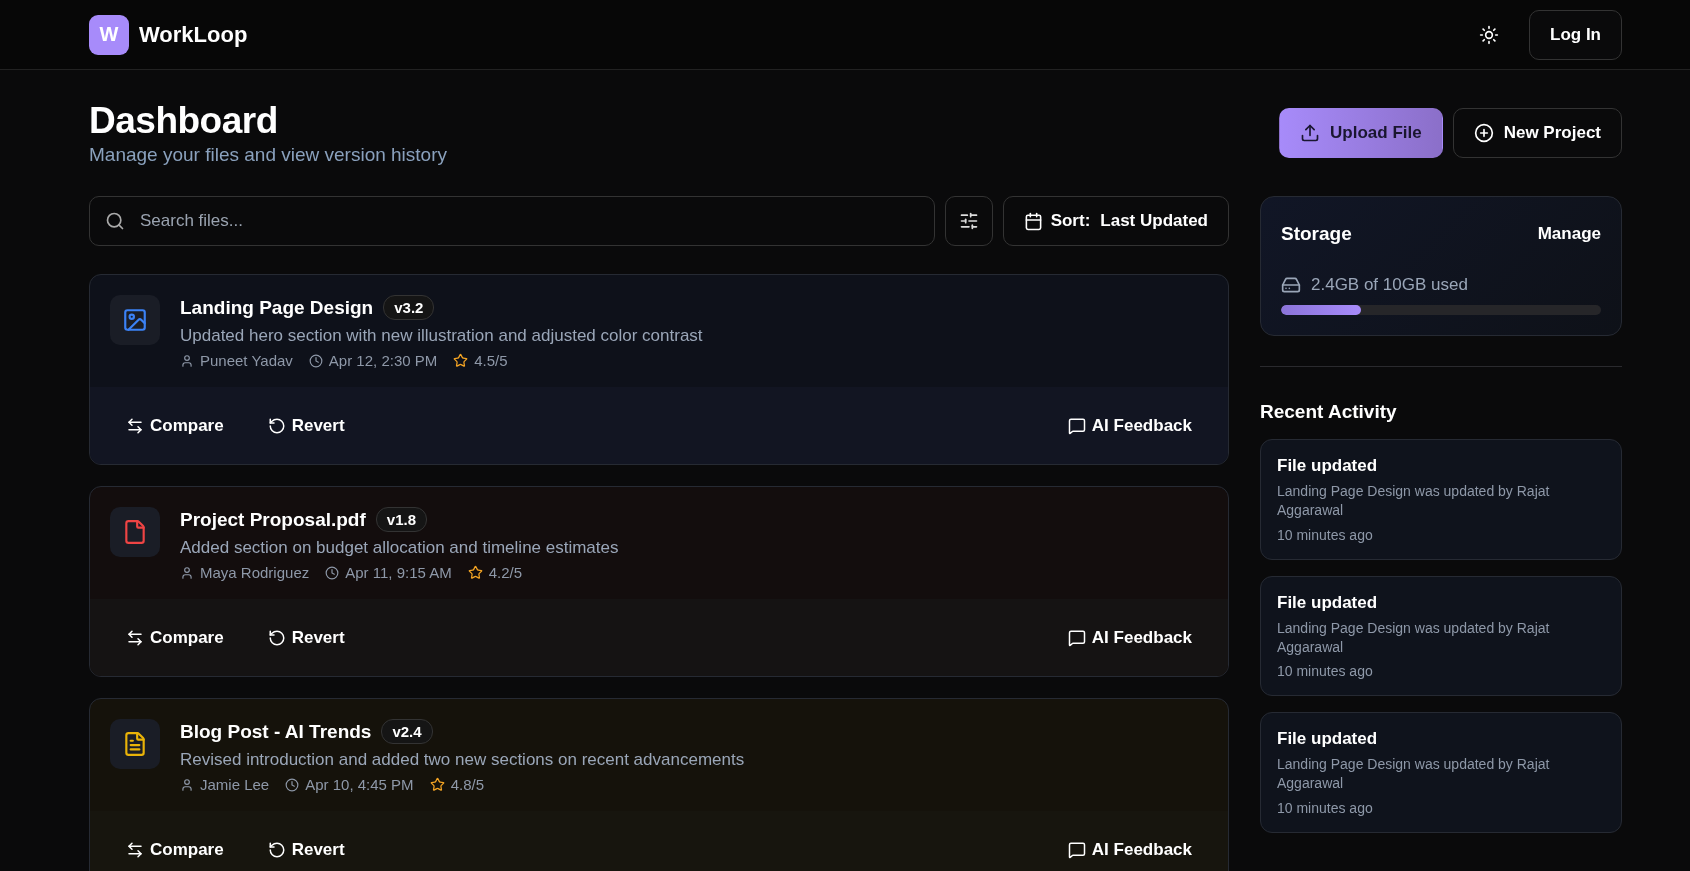  What do you see at coordinates (441, 336) in the screenshot?
I see `file-description: Updated hero section with new illustration and adjusted color contrast` at bounding box center [441, 336].